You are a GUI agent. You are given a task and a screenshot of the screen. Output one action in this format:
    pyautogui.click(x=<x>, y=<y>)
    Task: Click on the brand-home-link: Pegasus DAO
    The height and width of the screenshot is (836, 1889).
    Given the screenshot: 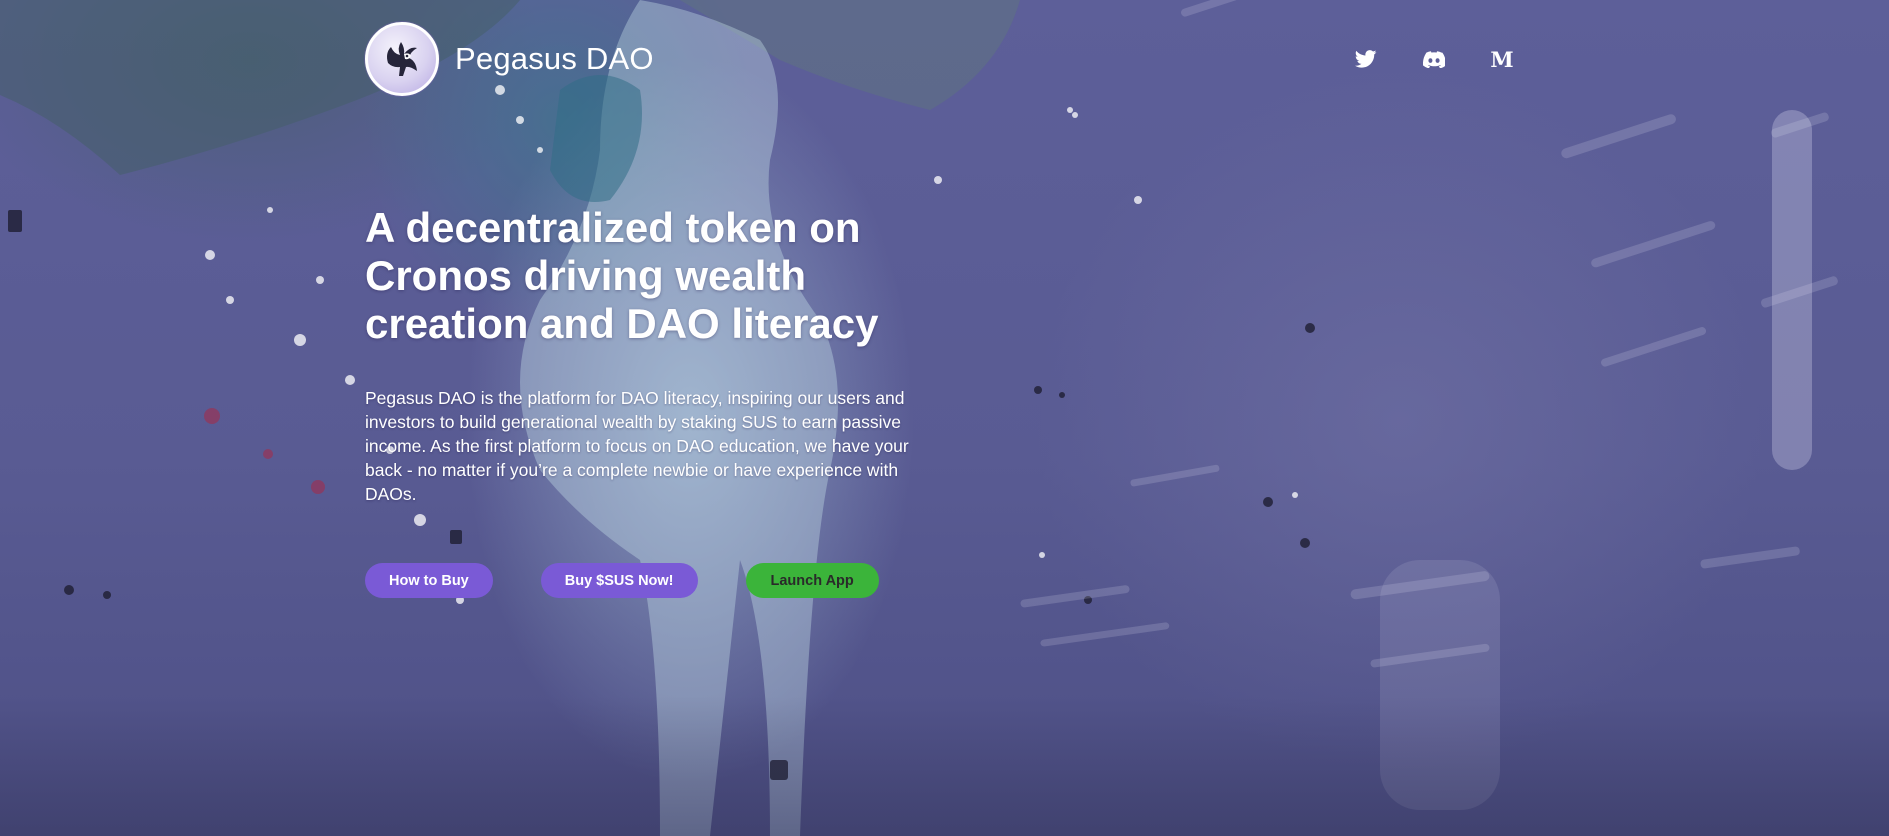 What is the action you would take?
    pyautogui.click(x=509, y=59)
    